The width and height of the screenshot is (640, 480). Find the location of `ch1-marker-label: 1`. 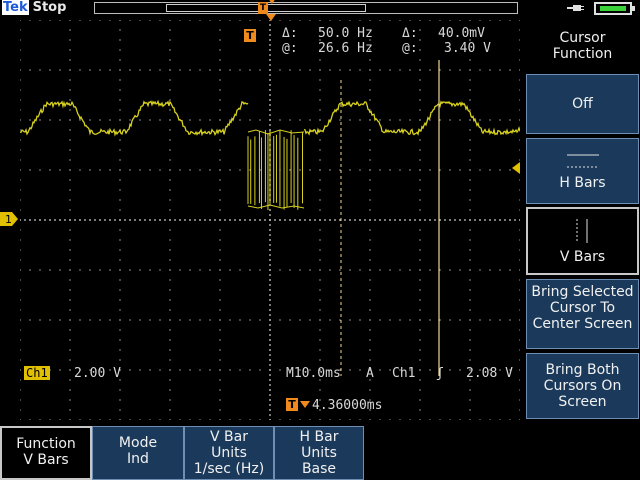

ch1-marker-label: 1 is located at coordinates (8, 219).